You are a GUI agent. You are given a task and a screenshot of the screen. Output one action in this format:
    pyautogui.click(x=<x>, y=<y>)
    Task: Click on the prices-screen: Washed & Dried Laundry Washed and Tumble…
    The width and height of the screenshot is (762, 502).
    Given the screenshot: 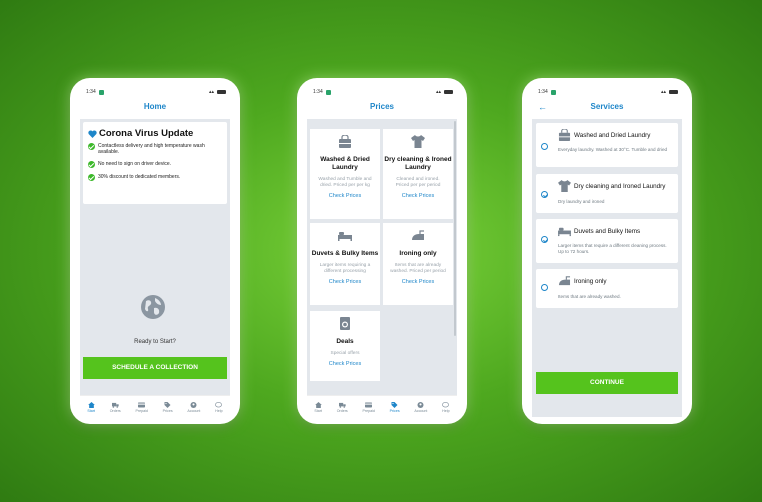 What is the action you would take?
    pyautogui.click(x=382, y=257)
    